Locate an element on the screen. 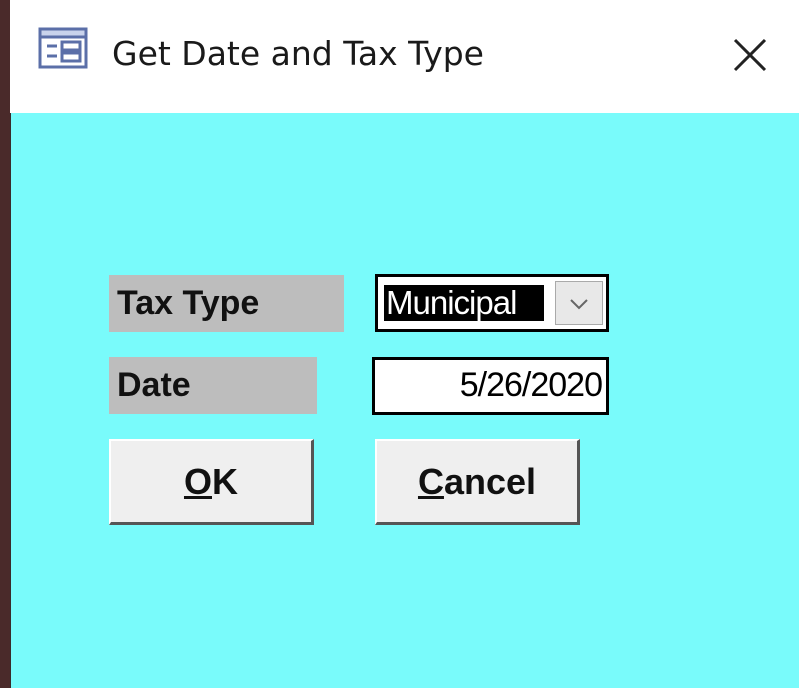 The image size is (799, 688). date-label-text: Date is located at coordinates (154, 385).